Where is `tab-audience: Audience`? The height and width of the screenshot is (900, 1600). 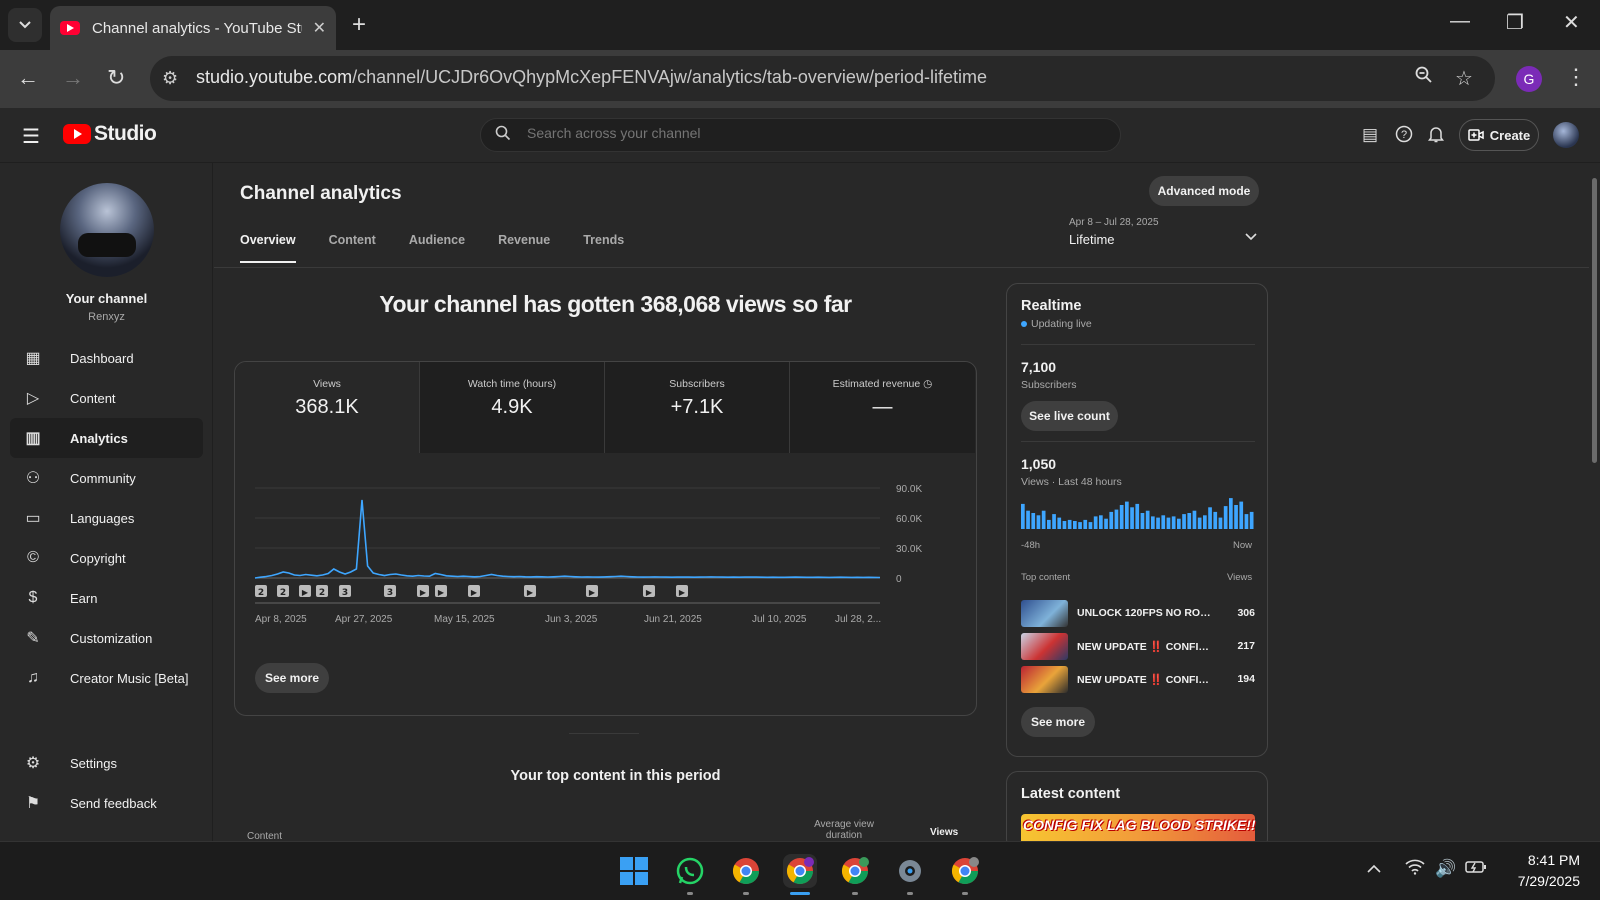
tab-audience: Audience is located at coordinates (437, 248).